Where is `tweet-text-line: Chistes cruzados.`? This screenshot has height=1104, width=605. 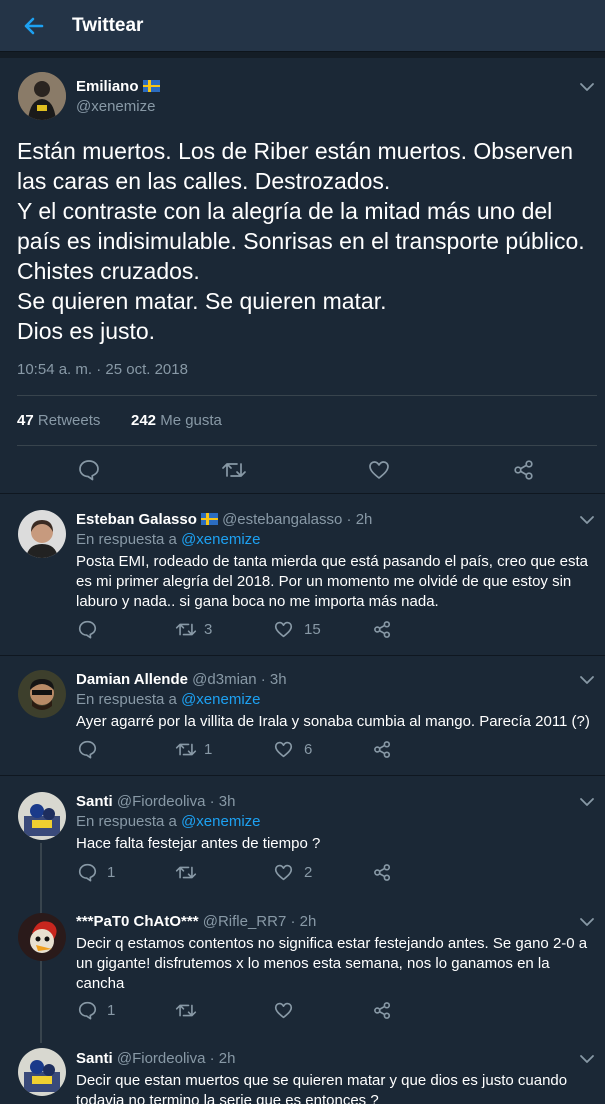
tweet-text-line: Chistes cruzados. is located at coordinates (108, 271).